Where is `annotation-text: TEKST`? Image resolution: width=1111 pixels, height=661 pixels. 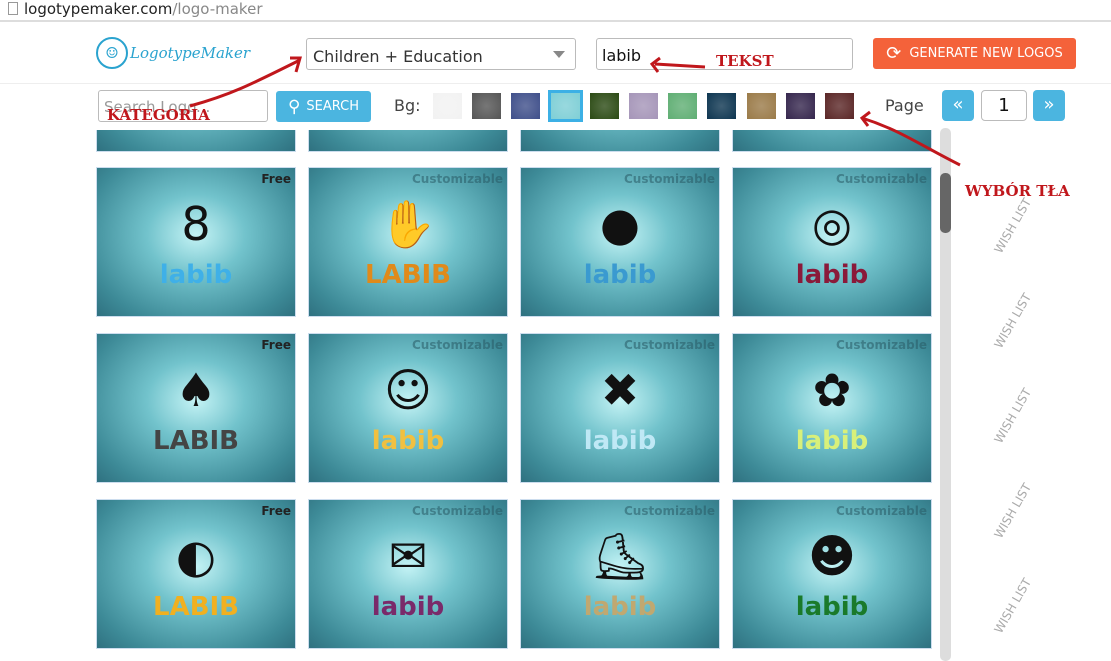
annotation-text: TEKST is located at coordinates (745, 61).